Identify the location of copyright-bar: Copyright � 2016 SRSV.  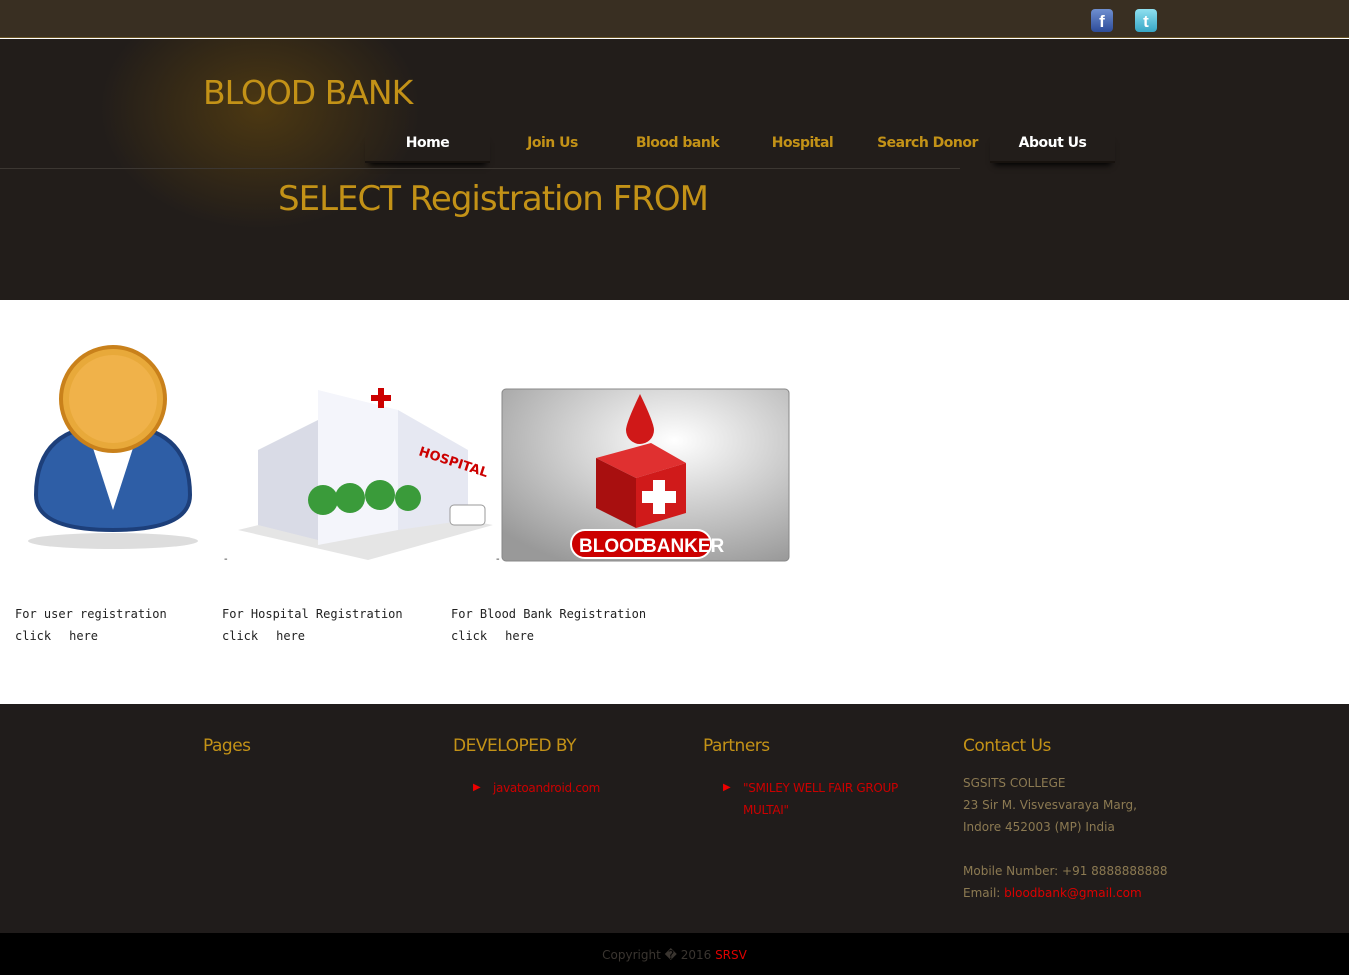
(674, 954).